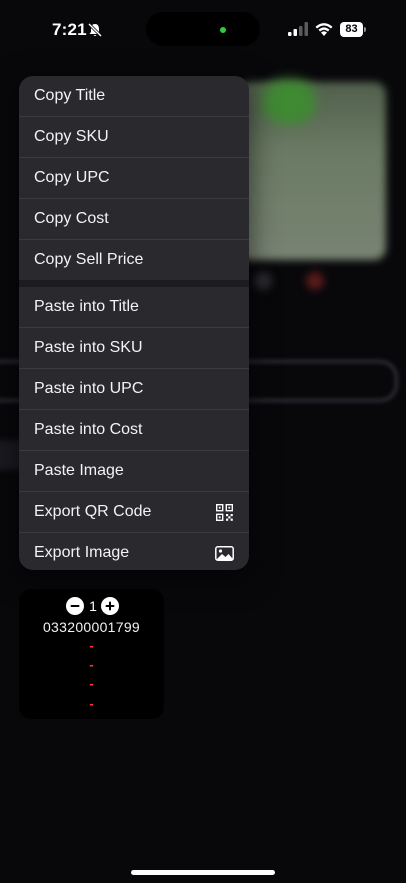 The width and height of the screenshot is (406, 883). What do you see at coordinates (79, 470) in the screenshot?
I see `menu-item-label: Paste Image` at bounding box center [79, 470].